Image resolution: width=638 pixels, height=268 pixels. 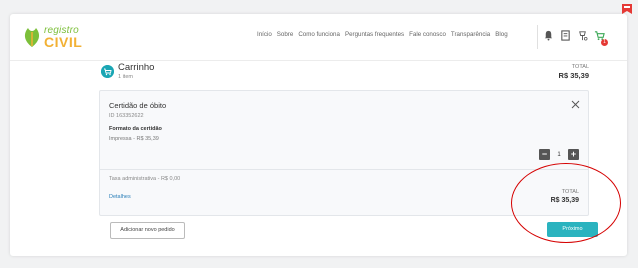 I want to click on logo: registro CIVIL, so click(x=57, y=37).